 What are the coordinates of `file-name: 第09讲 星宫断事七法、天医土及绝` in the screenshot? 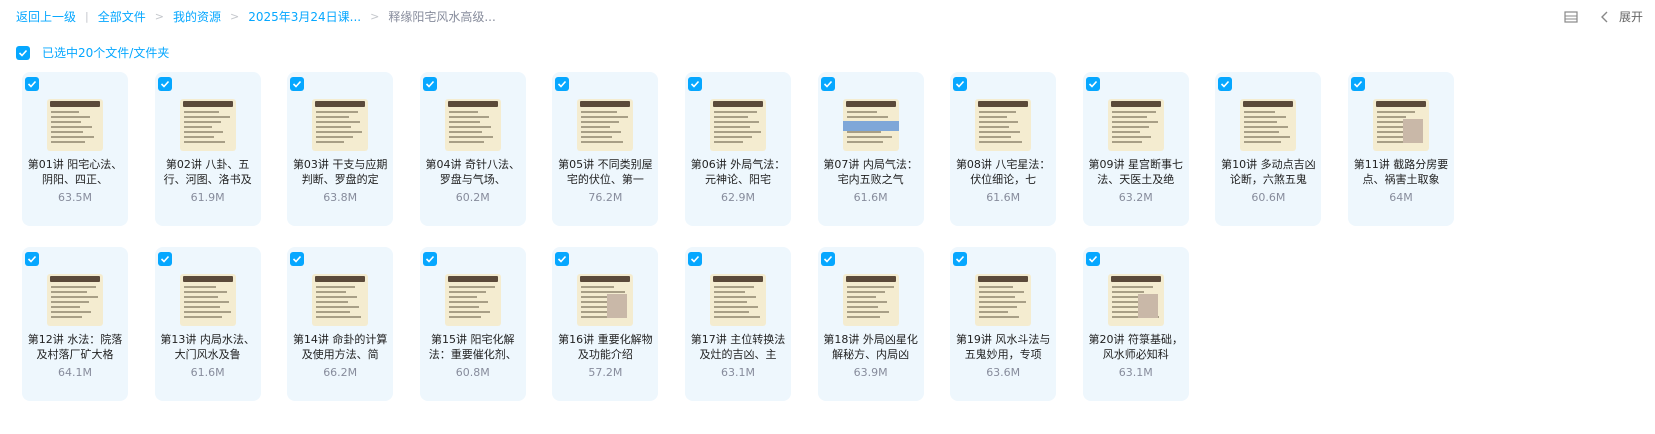 It's located at (1136, 172).